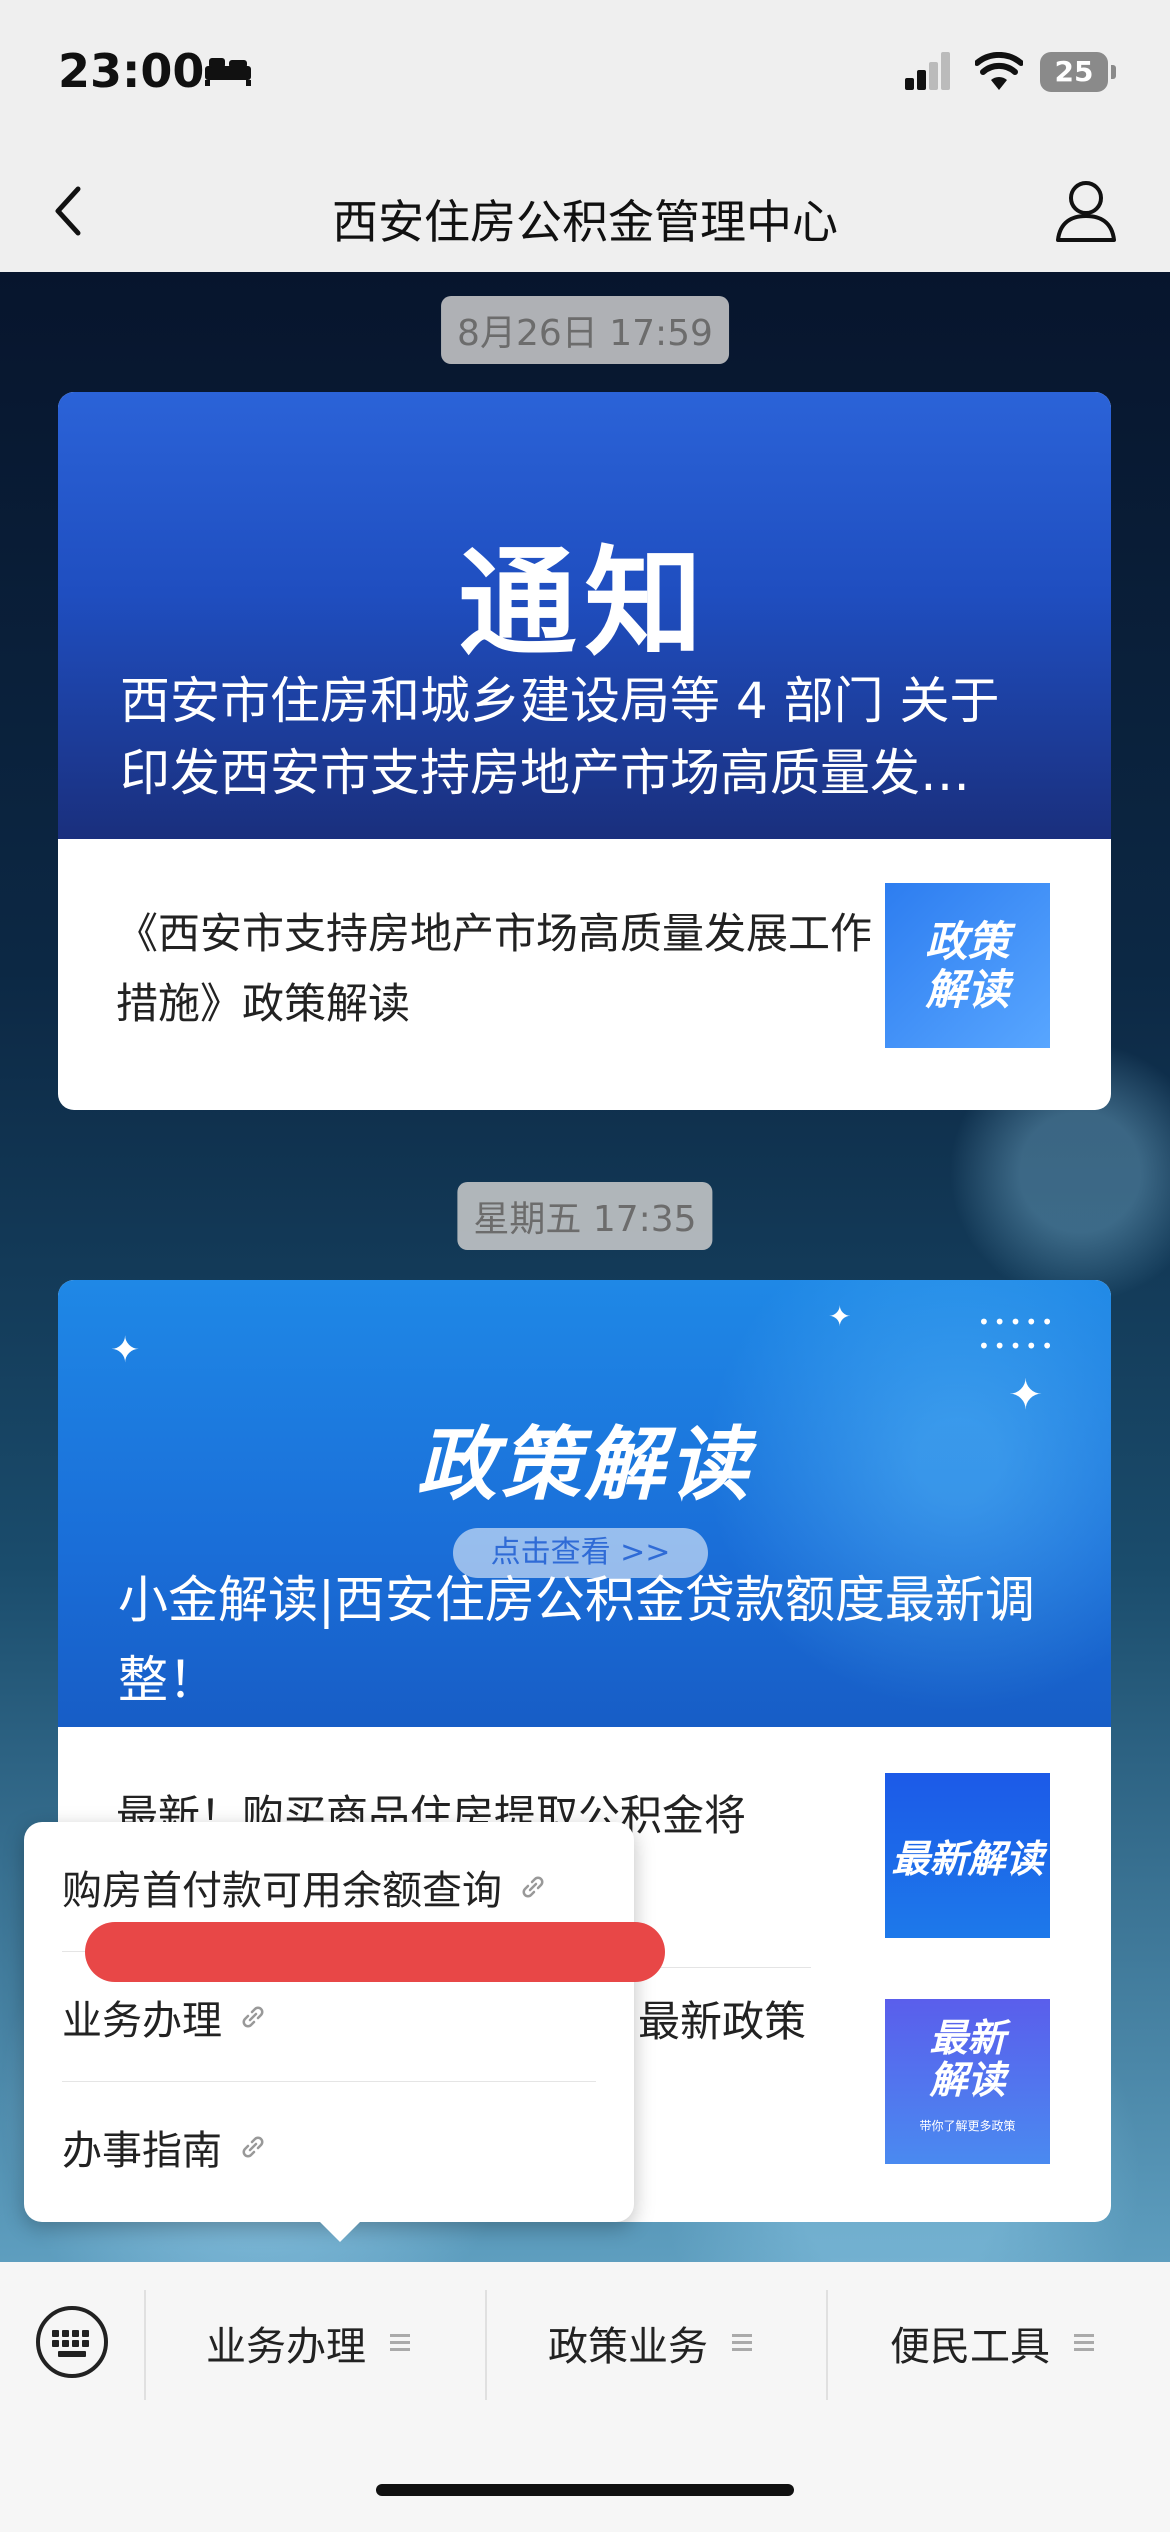 The image size is (1170, 2532). Describe the element at coordinates (228, 72) in the screenshot. I see `sleep-mode-icon` at that location.